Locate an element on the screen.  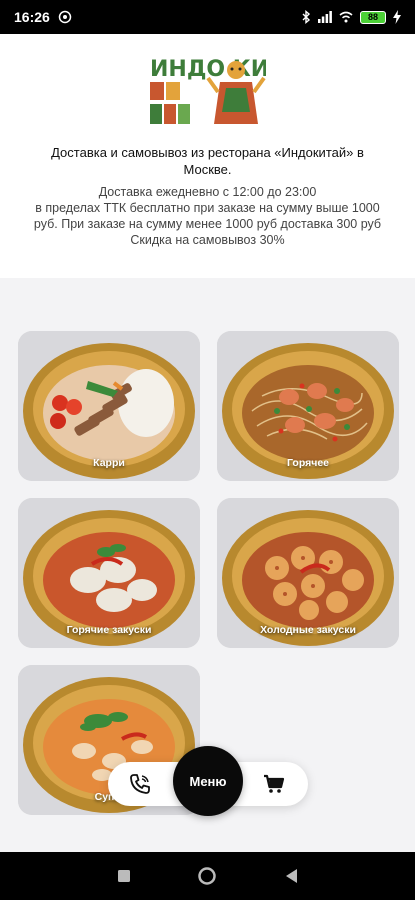
category-card-hot-appetizers: Горячие закуски is located at coordinates (109, 573).